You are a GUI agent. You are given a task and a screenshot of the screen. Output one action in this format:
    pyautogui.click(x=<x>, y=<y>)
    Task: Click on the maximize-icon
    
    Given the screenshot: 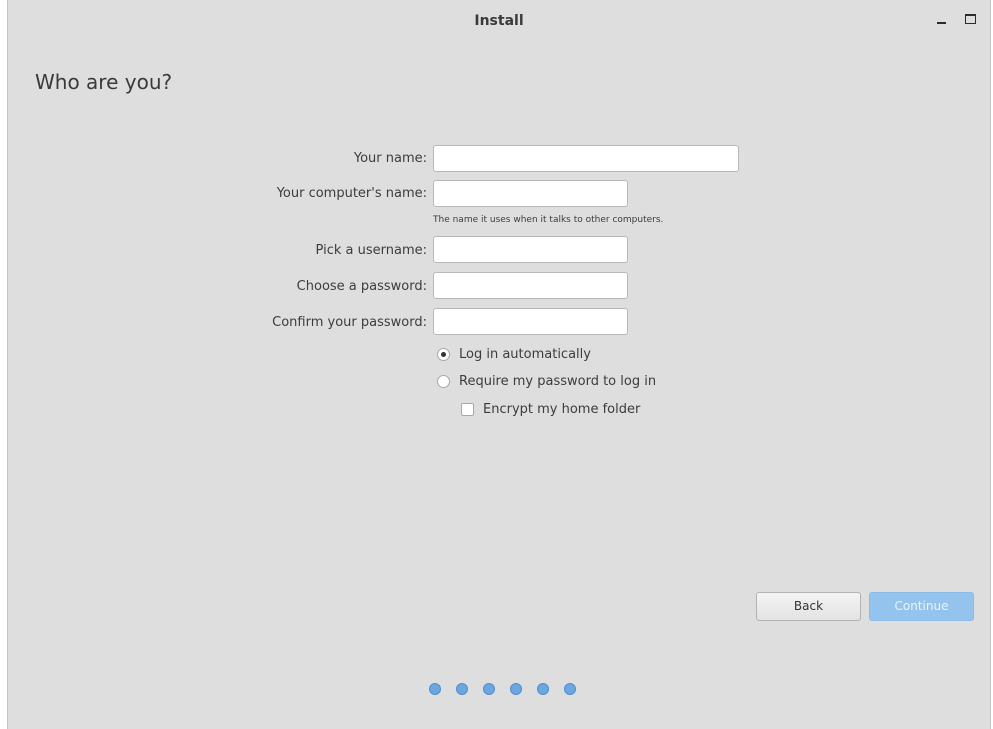 What is the action you would take?
    pyautogui.click(x=971, y=19)
    